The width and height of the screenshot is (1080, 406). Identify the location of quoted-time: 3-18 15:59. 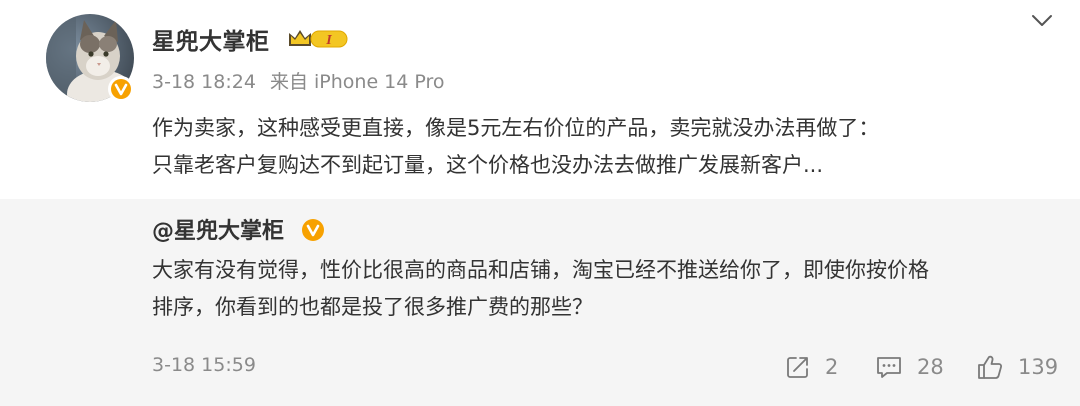
(204, 365).